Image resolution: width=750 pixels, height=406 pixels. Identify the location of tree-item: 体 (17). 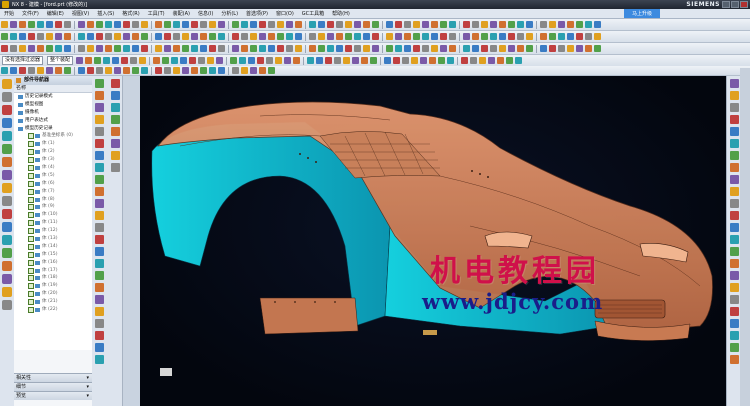
(53, 271).